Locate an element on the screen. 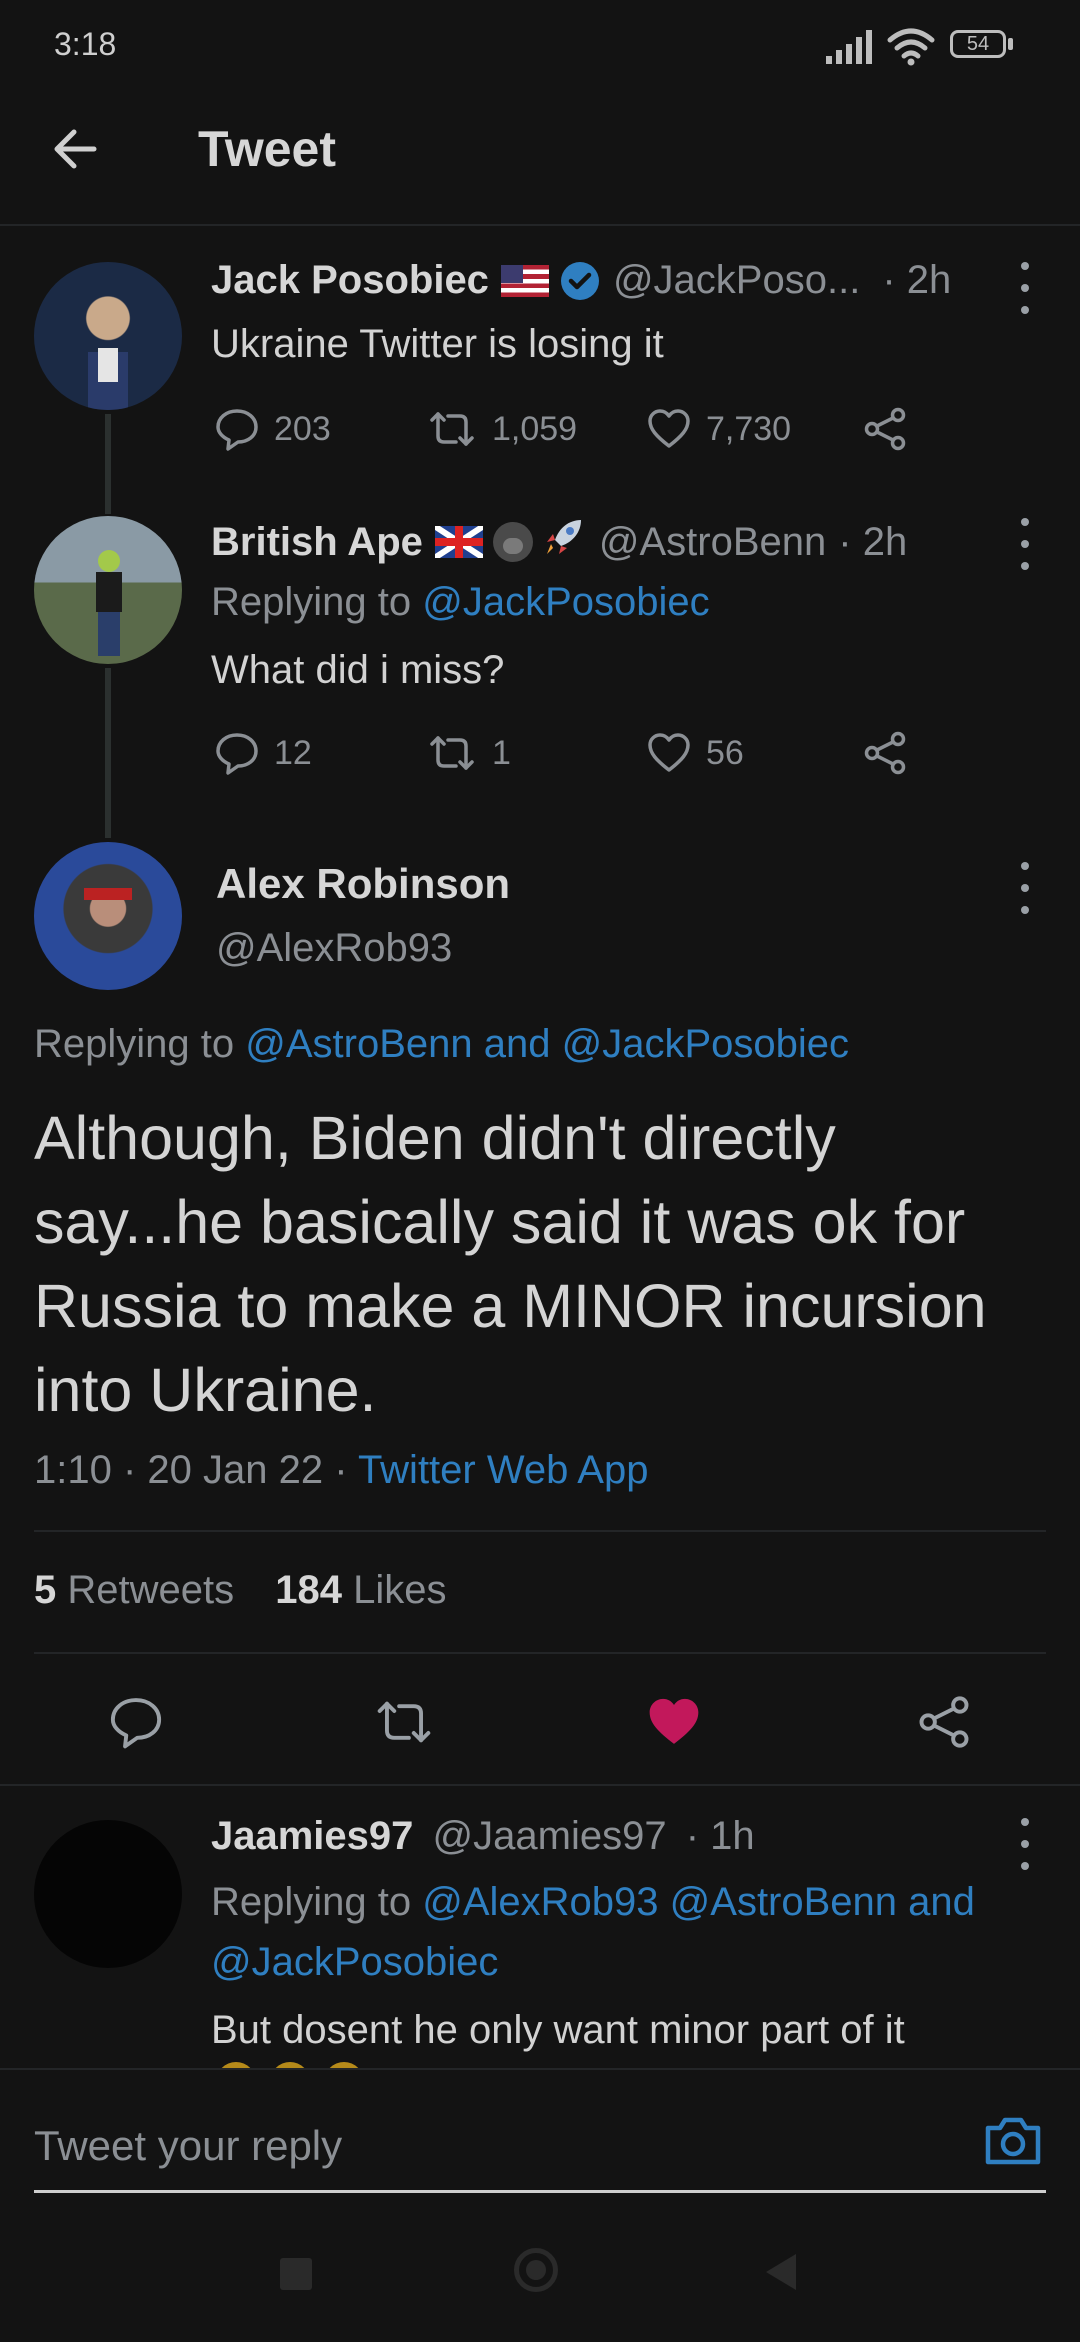 The image size is (1080, 2342). tweet-2-replying-to: @JackPosobiec is located at coordinates (565, 602).